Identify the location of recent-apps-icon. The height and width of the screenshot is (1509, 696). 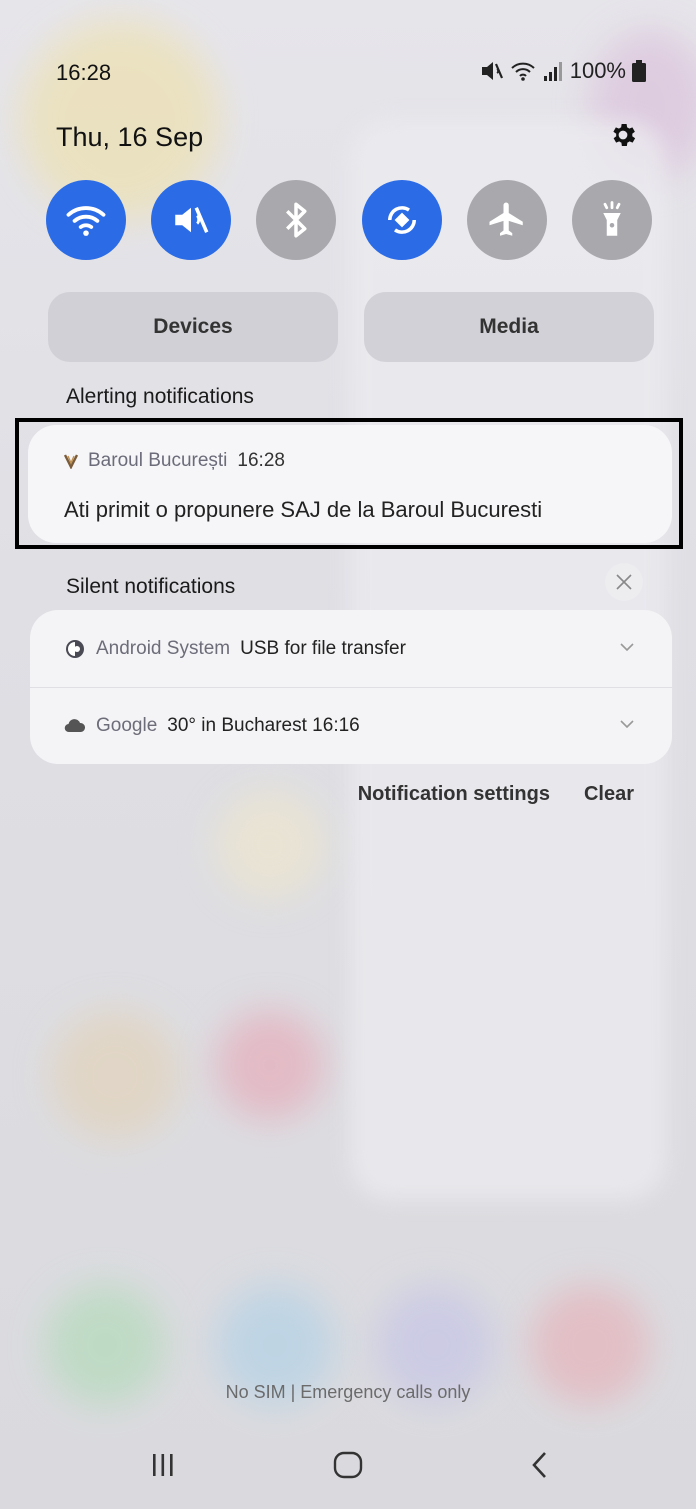
(163, 1465).